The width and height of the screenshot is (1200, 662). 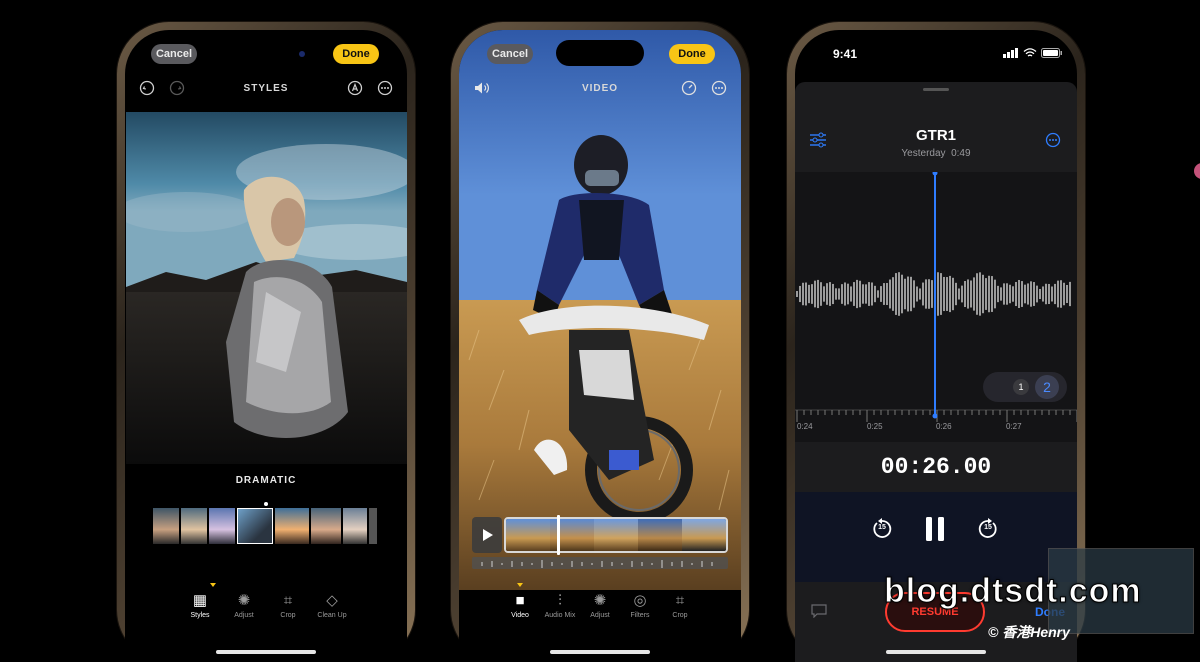 I want to click on controls-panel: 15 15, so click(x=936, y=537).